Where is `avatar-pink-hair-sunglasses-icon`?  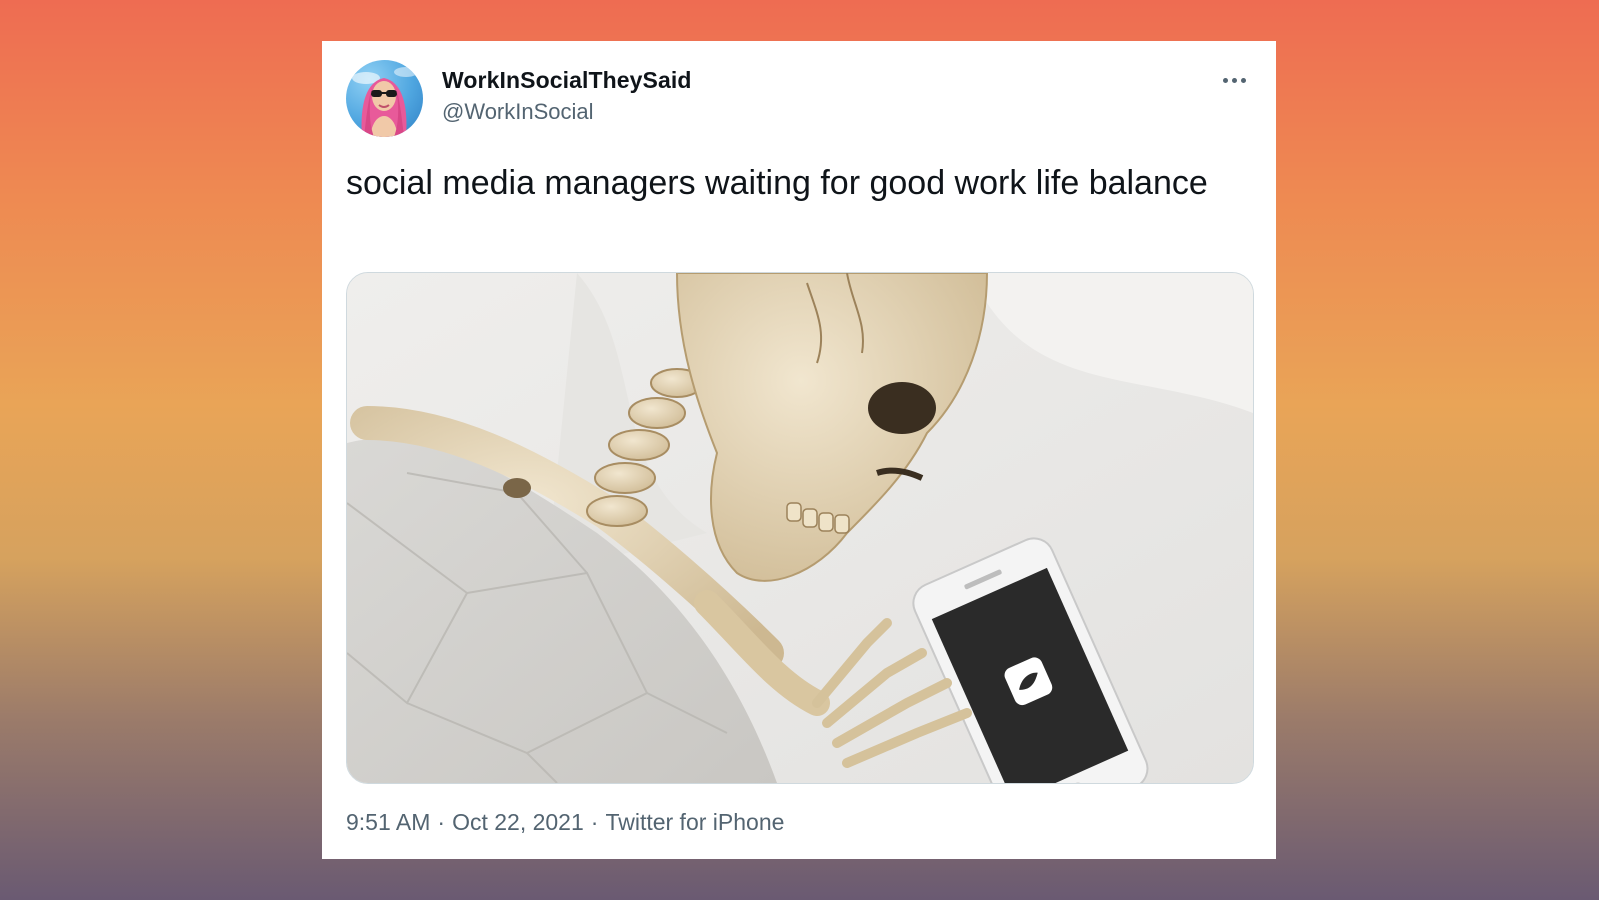 avatar-pink-hair-sunglasses-icon is located at coordinates (385, 102).